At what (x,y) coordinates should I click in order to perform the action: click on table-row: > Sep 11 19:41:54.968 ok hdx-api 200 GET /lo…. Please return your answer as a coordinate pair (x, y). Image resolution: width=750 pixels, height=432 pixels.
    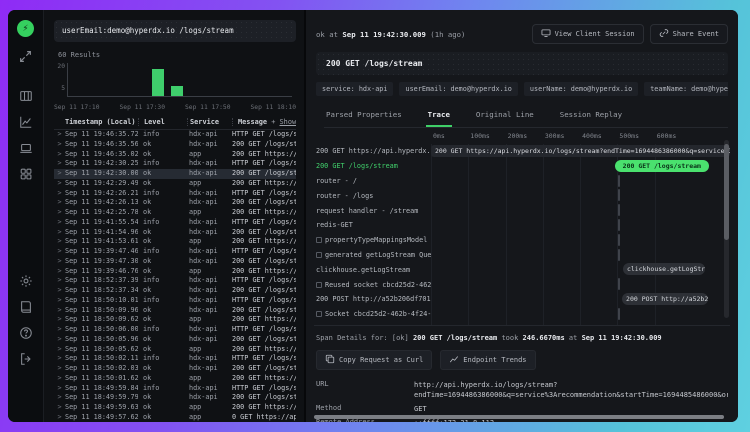
    Looking at the image, I should click on (175, 233).